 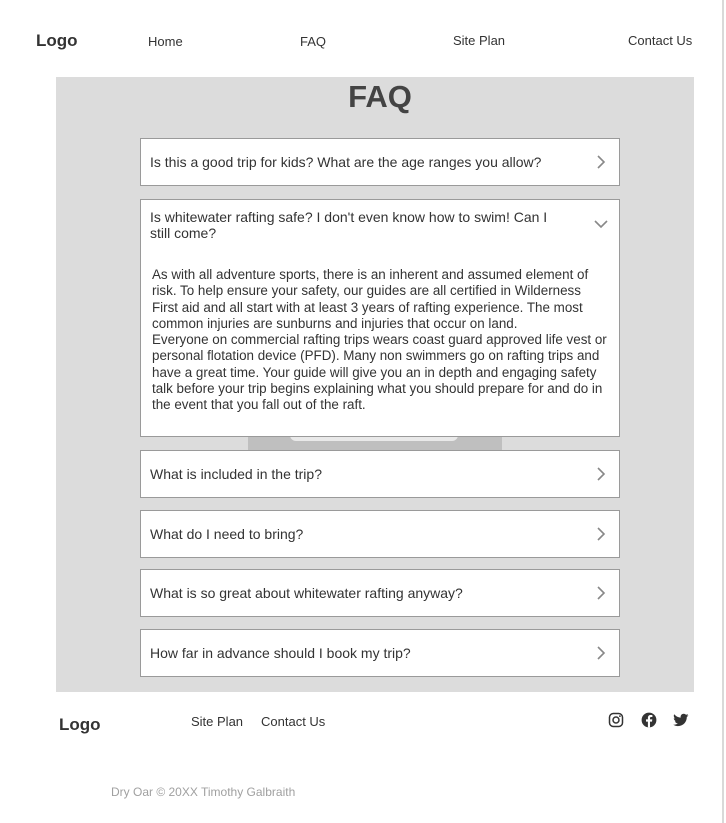 What do you see at coordinates (203, 792) in the screenshot?
I see `copyright-text: Dry Oar © 20XX Timothy Galbraith` at bounding box center [203, 792].